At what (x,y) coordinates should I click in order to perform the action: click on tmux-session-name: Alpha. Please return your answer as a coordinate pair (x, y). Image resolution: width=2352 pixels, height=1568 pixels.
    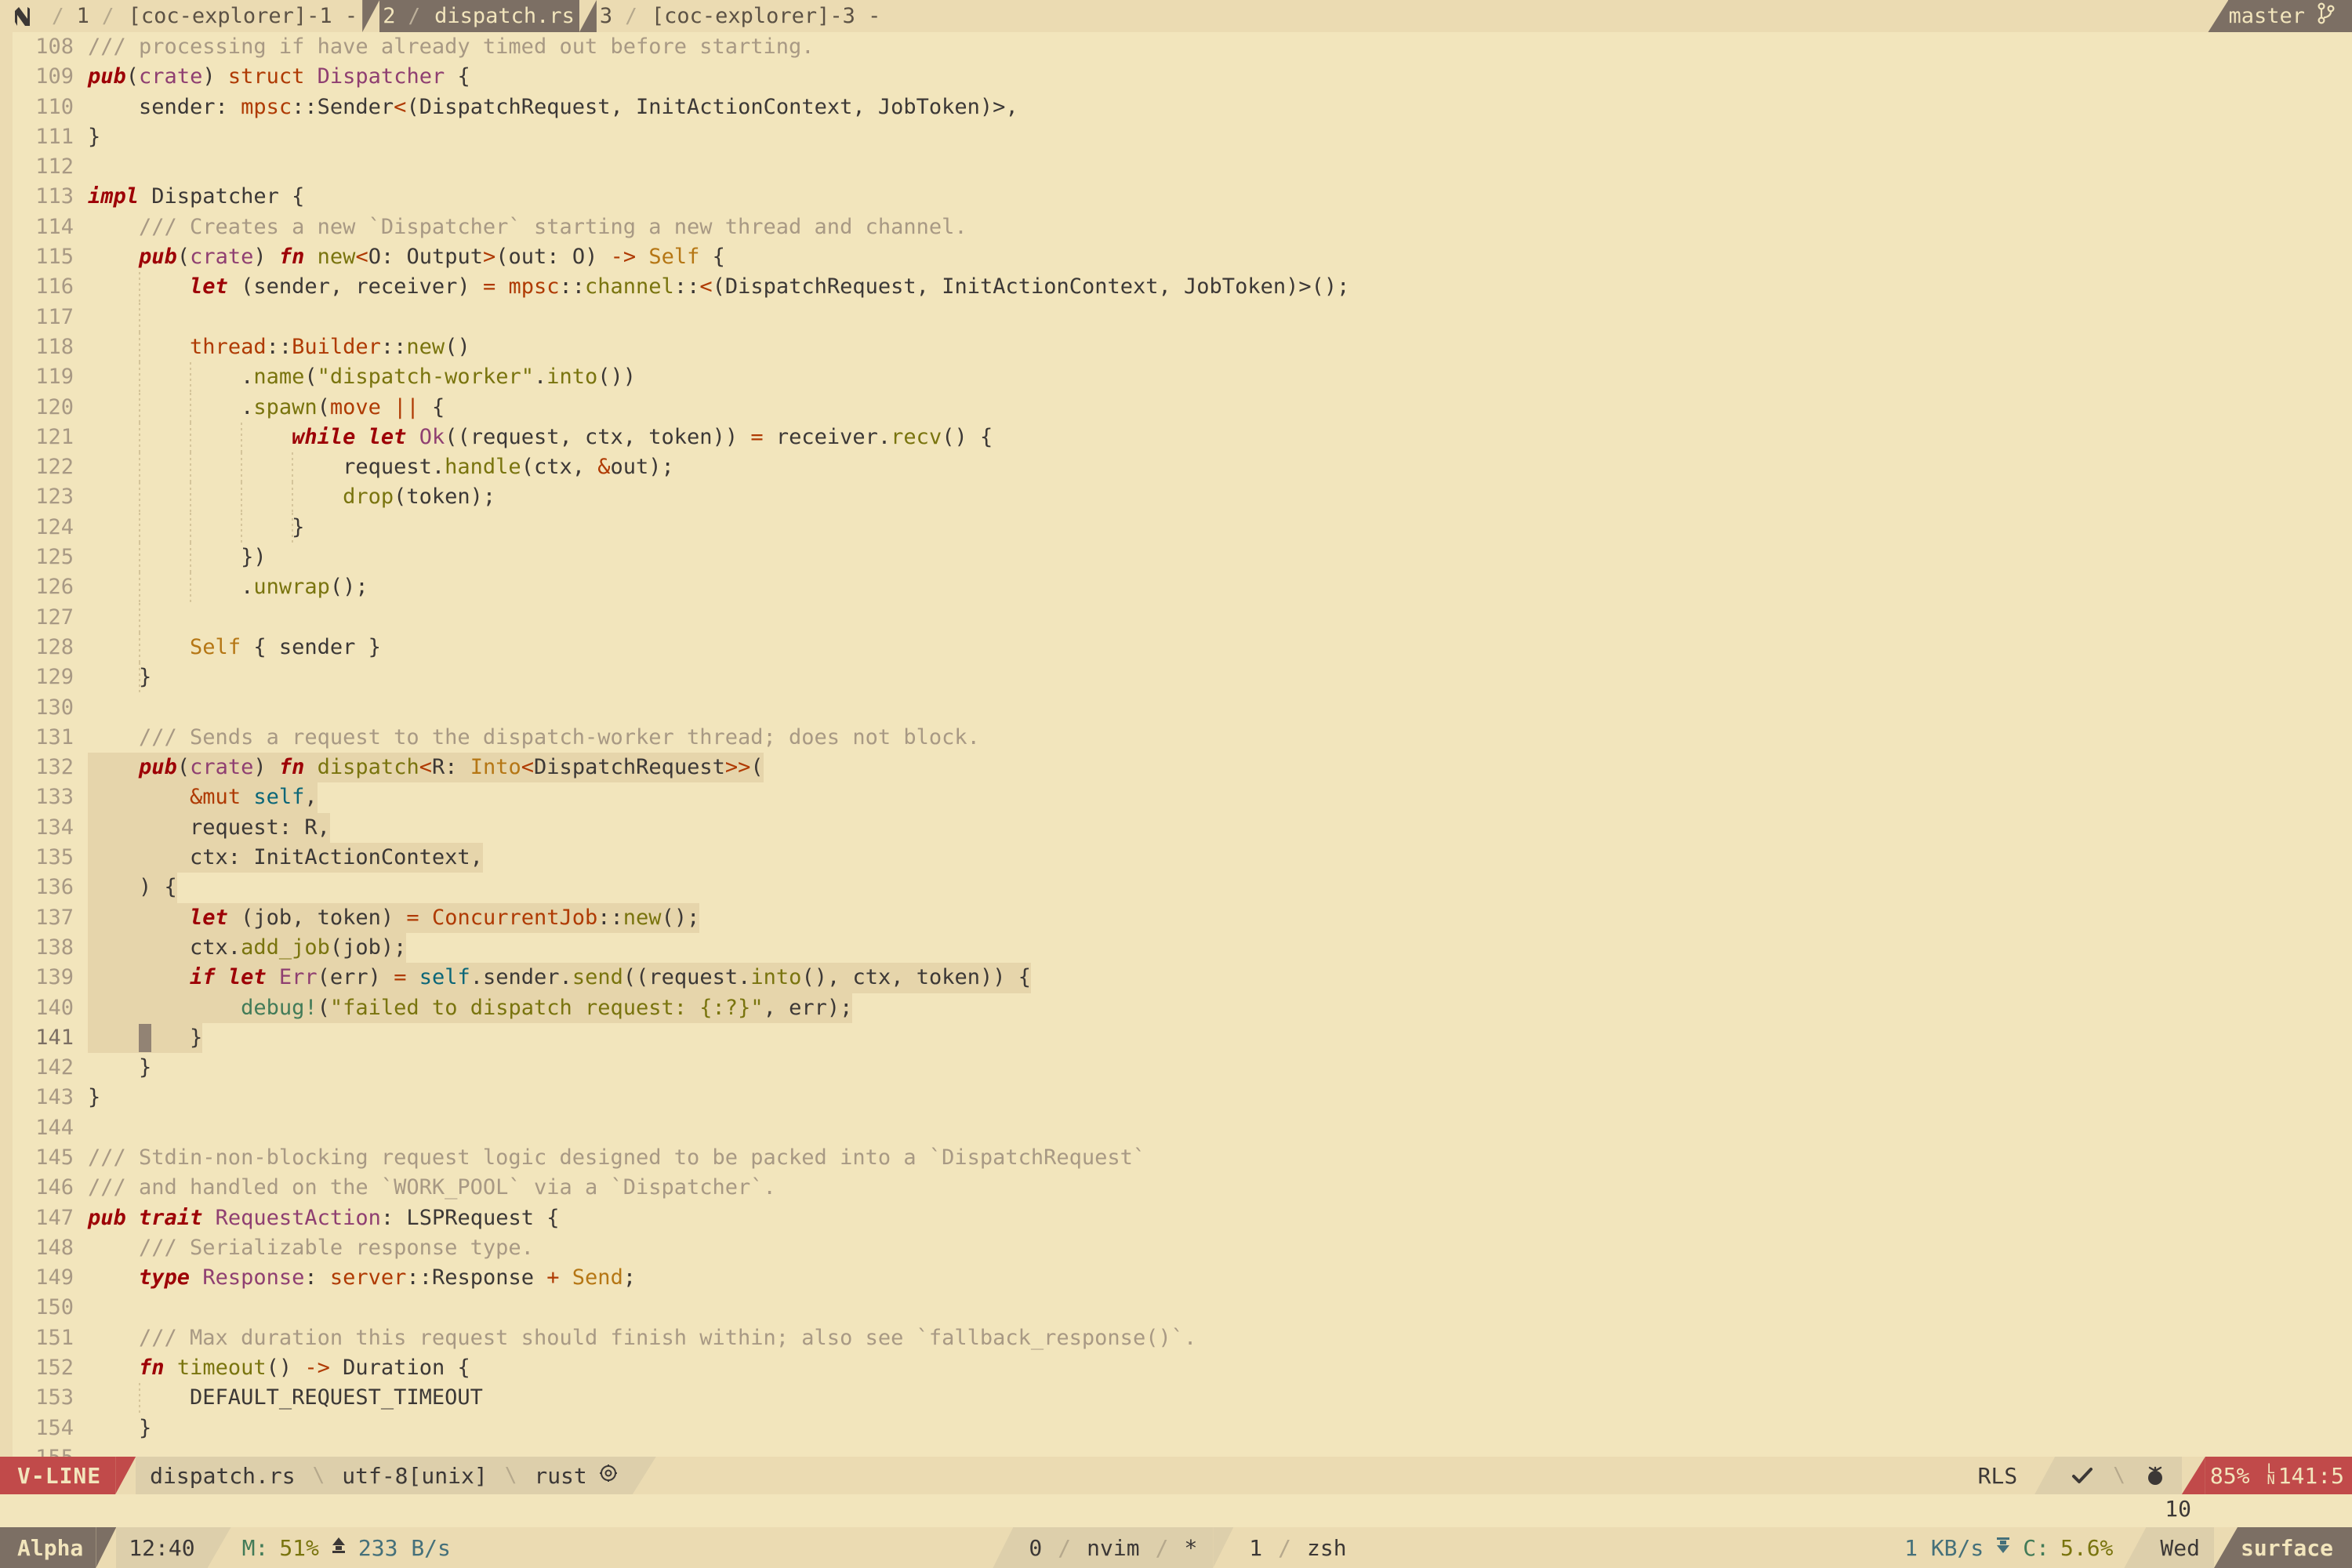
    Looking at the image, I should click on (48, 1547).